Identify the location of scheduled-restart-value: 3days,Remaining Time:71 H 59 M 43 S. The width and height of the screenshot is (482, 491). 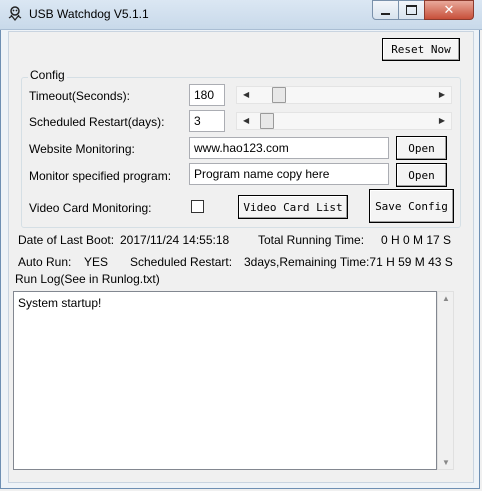
(348, 262).